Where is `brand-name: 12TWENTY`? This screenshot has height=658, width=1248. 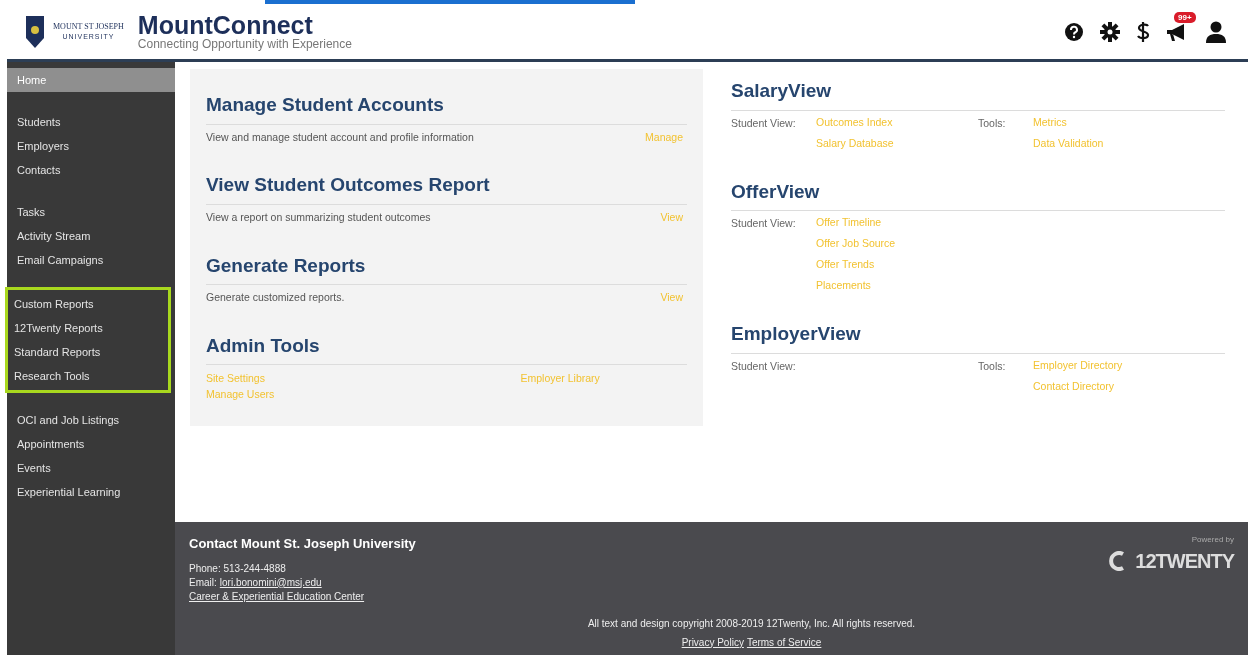 brand-name: 12TWENTY is located at coordinates (1184, 561).